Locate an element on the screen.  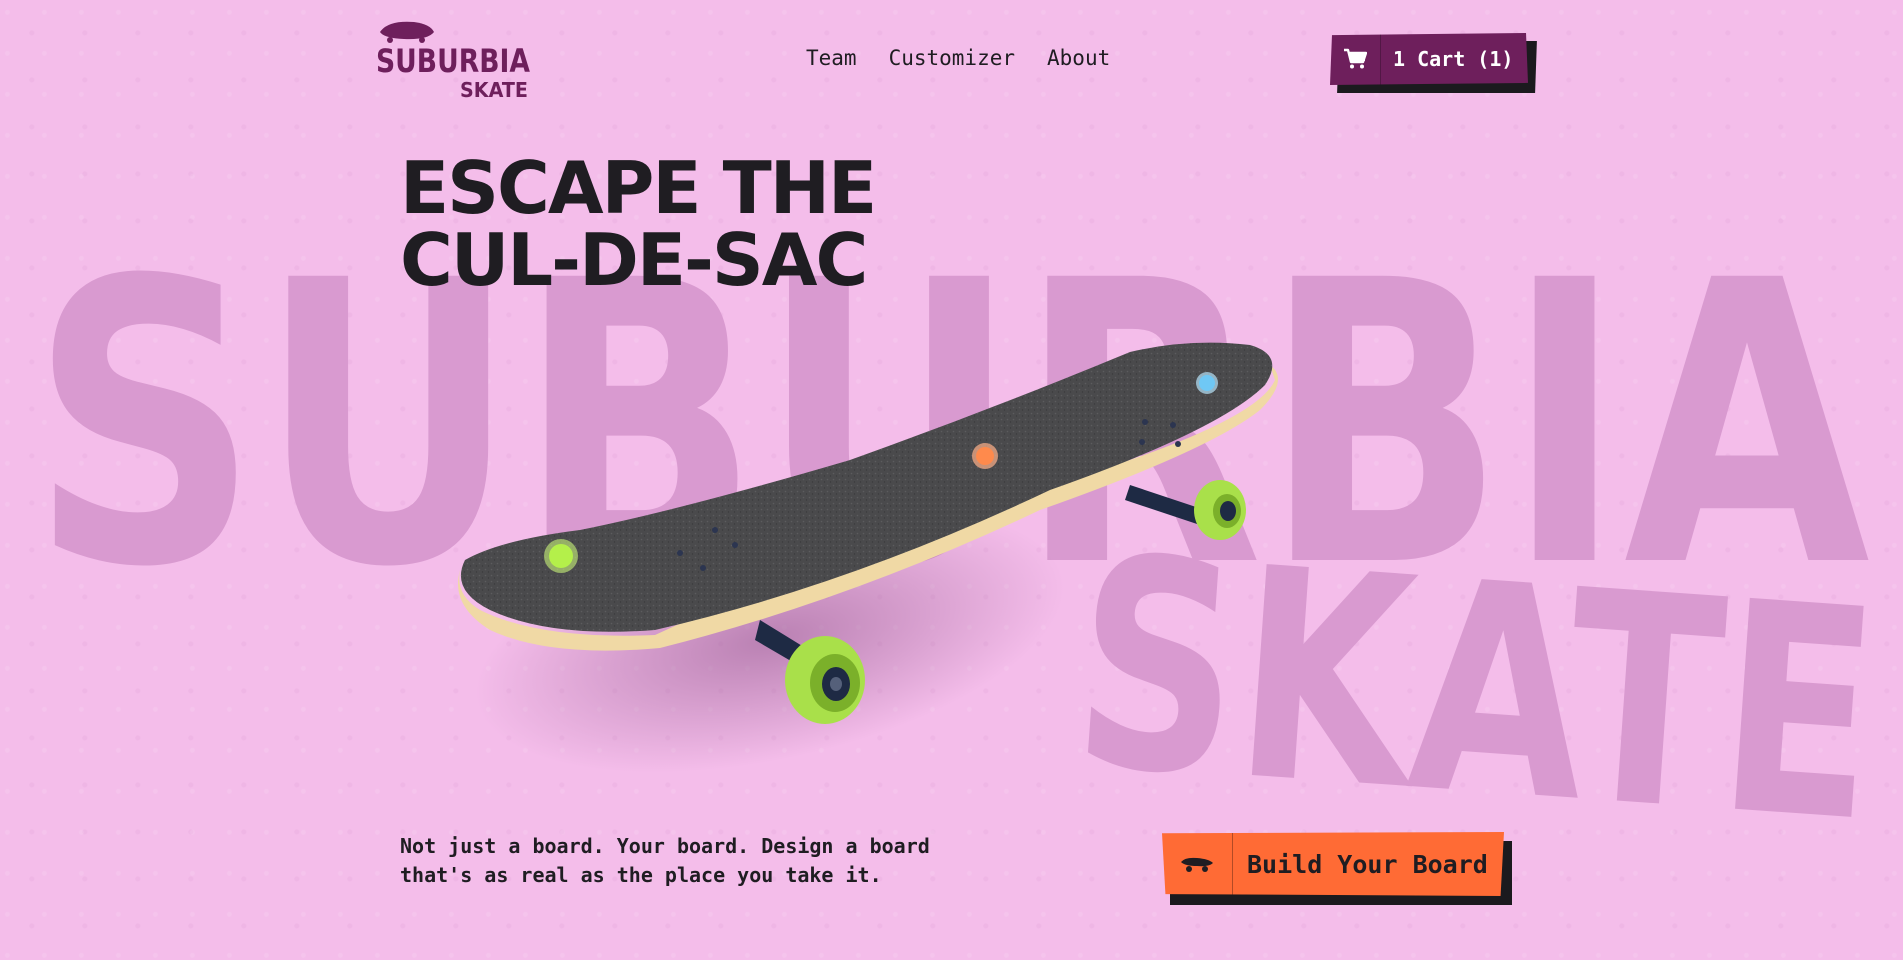
cart-button: 1 Cart (1) is located at coordinates (1433, 63).